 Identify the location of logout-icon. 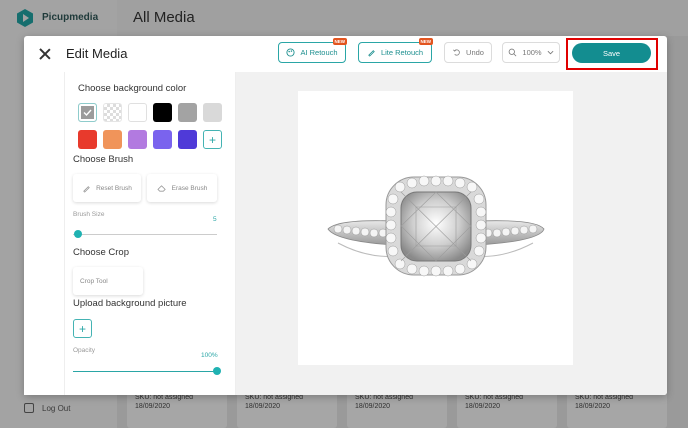
(29, 408).